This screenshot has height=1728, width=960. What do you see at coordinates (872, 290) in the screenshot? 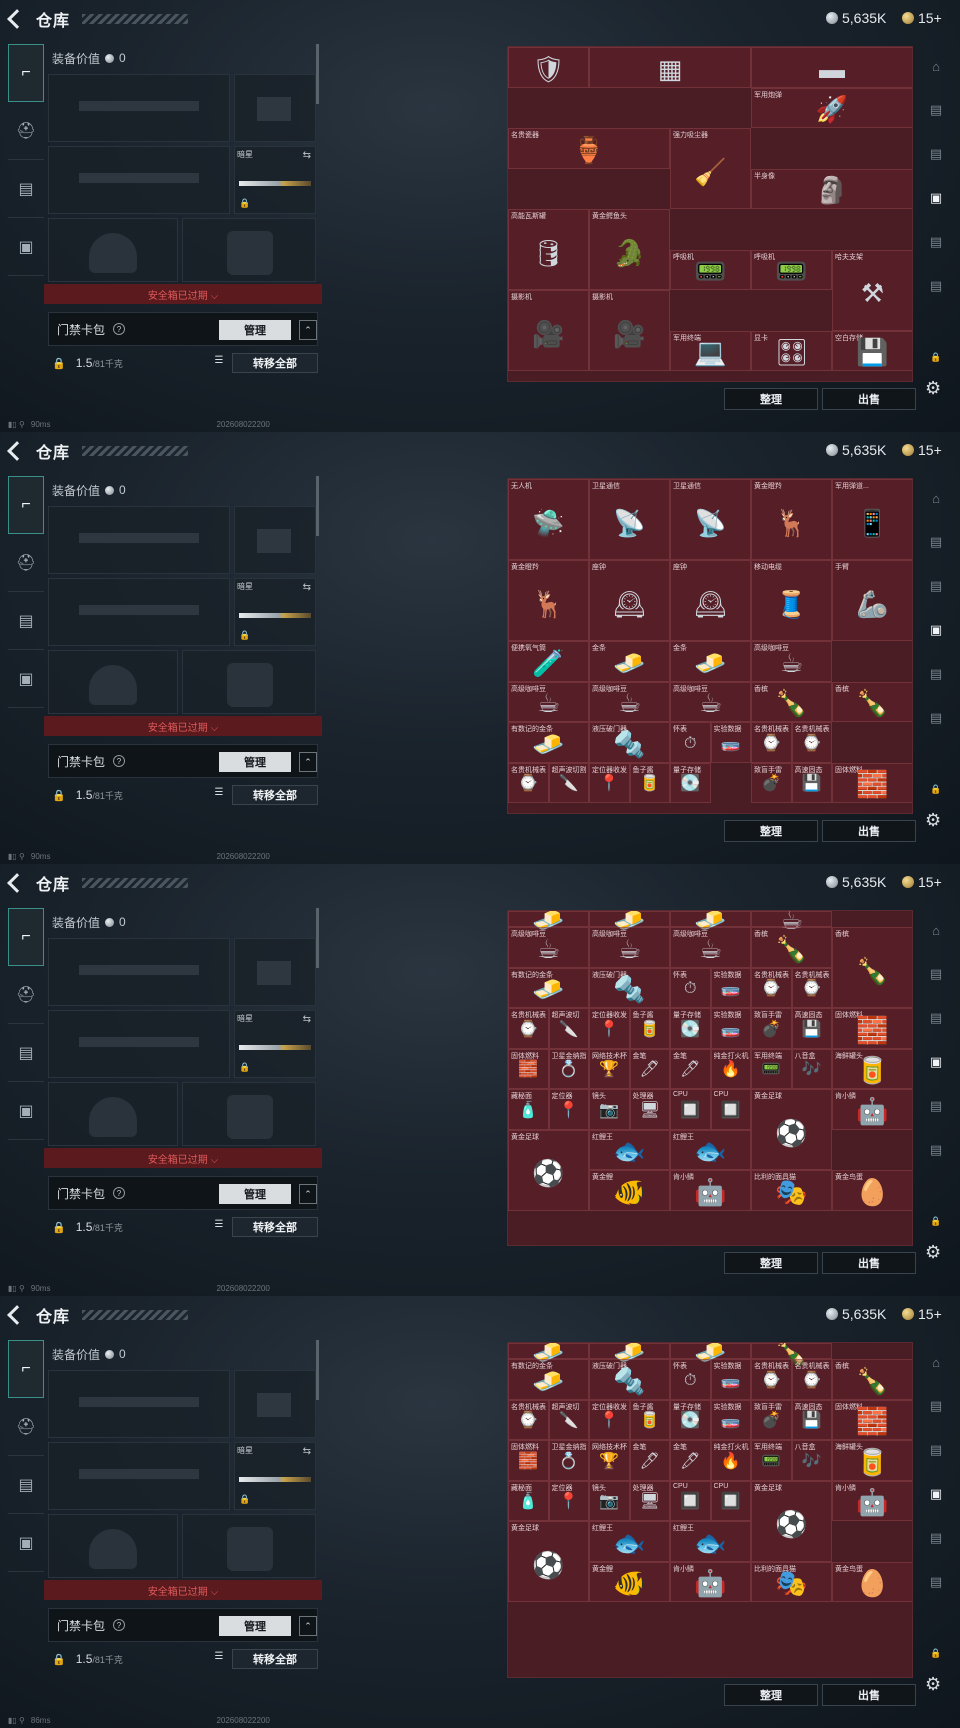
I see `inventory-item: 哈夫支架 ⚒` at bounding box center [872, 290].